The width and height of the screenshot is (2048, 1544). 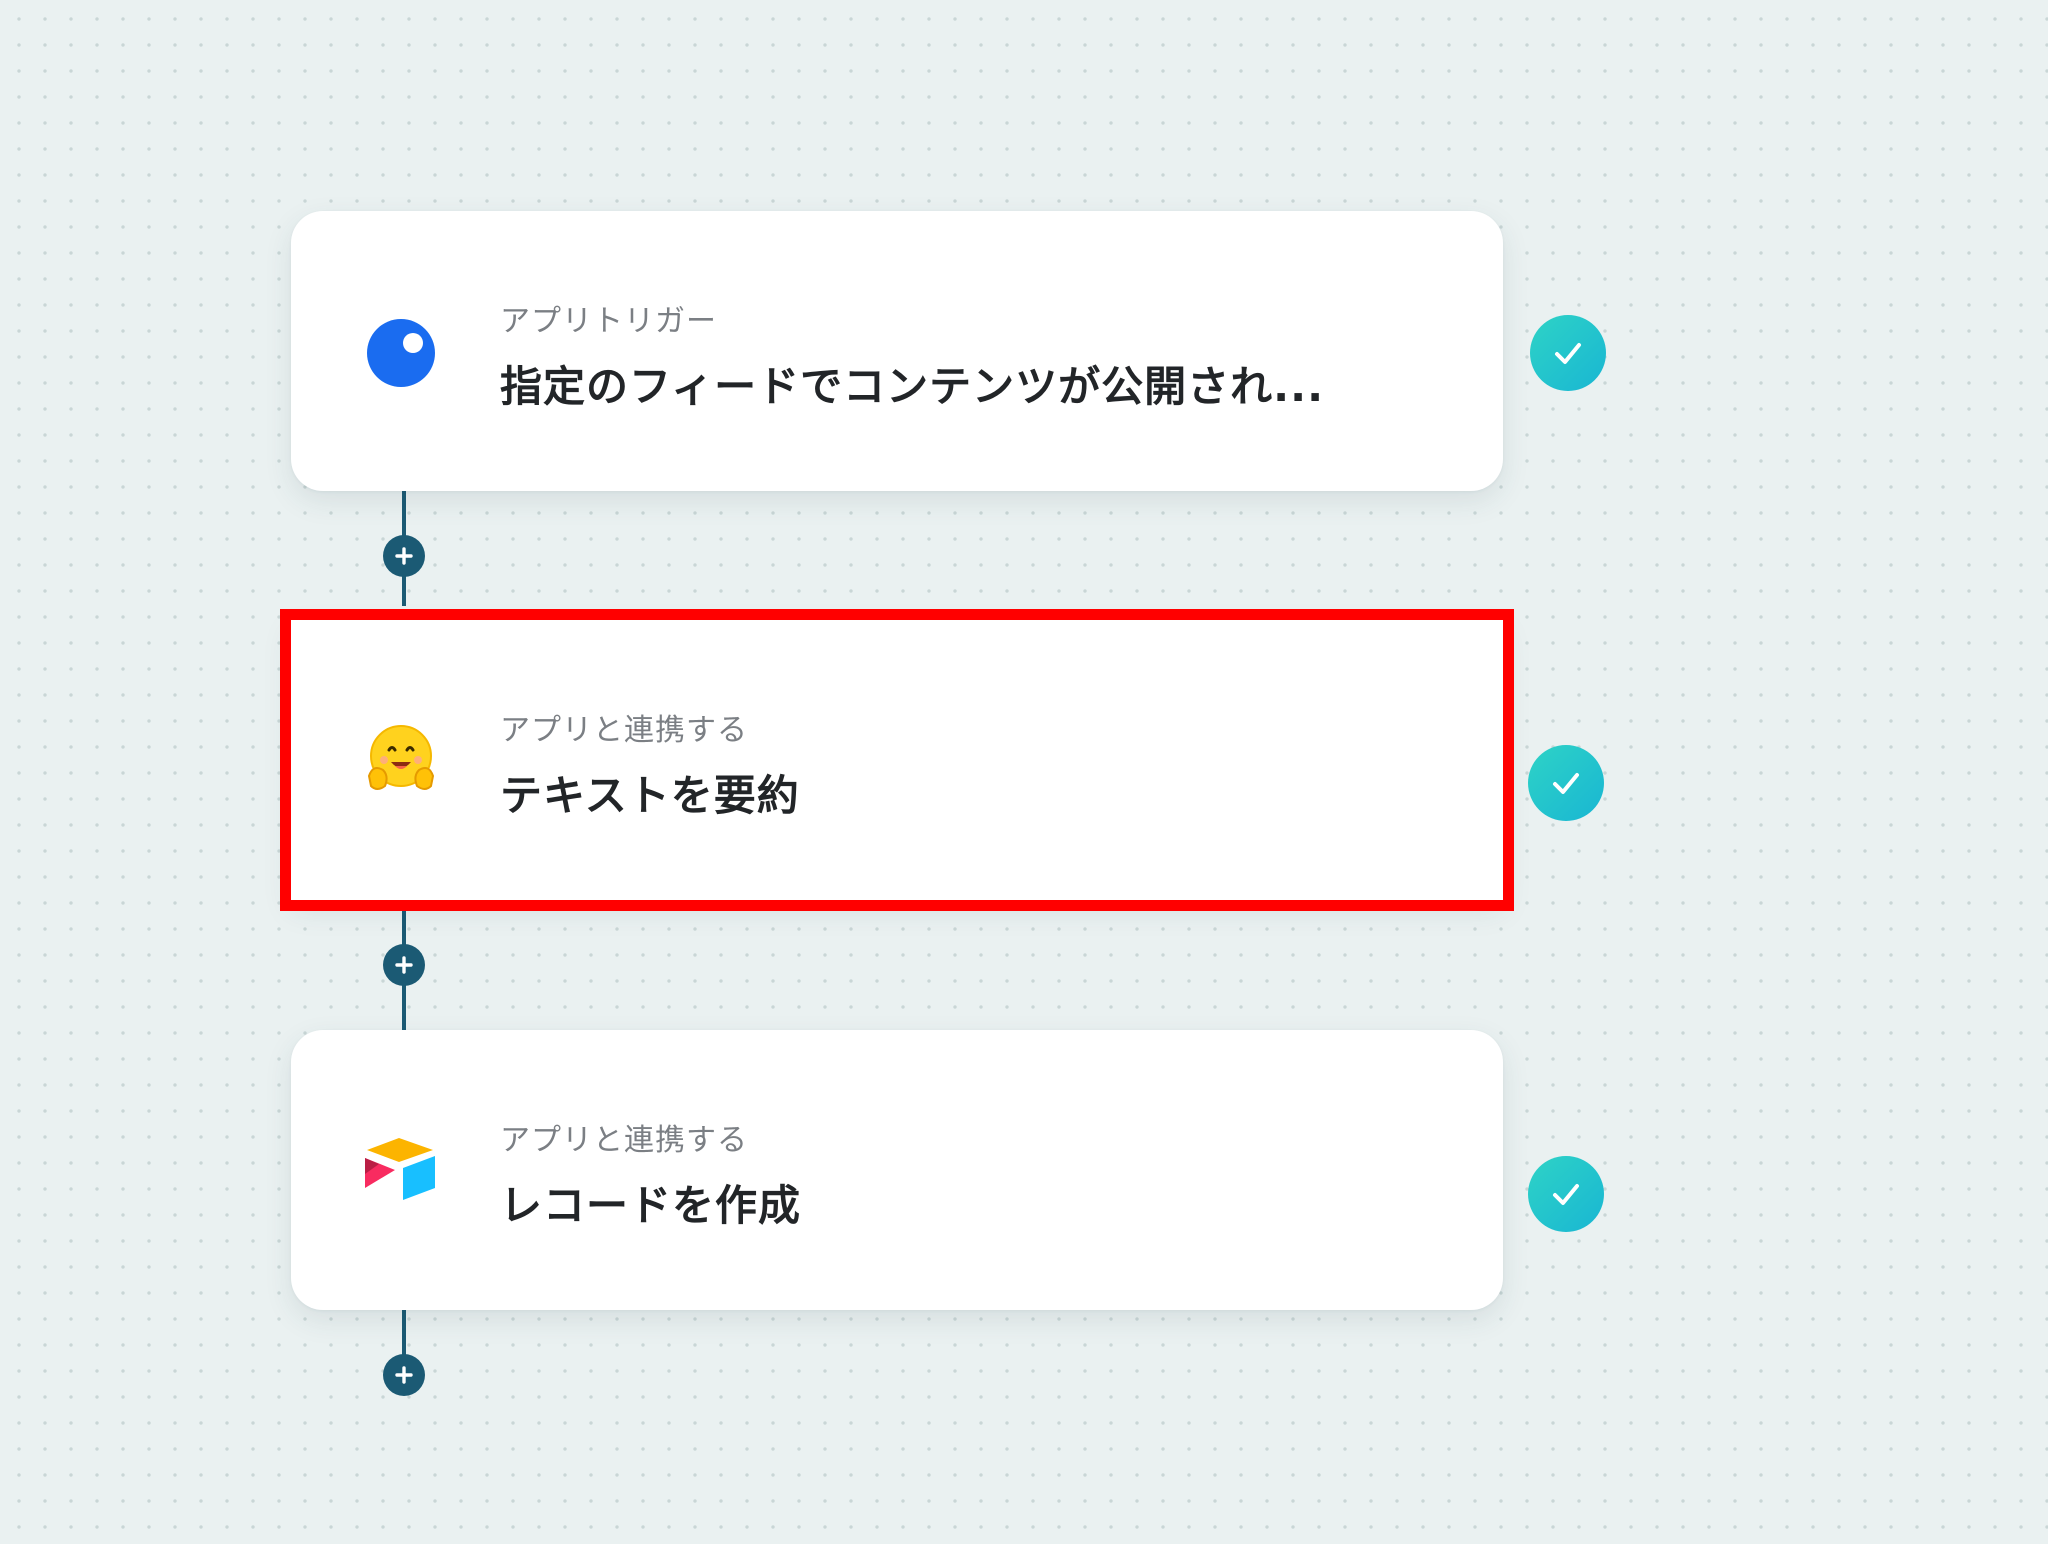 What do you see at coordinates (650, 795) in the screenshot?
I see `step-title: テキストを要約` at bounding box center [650, 795].